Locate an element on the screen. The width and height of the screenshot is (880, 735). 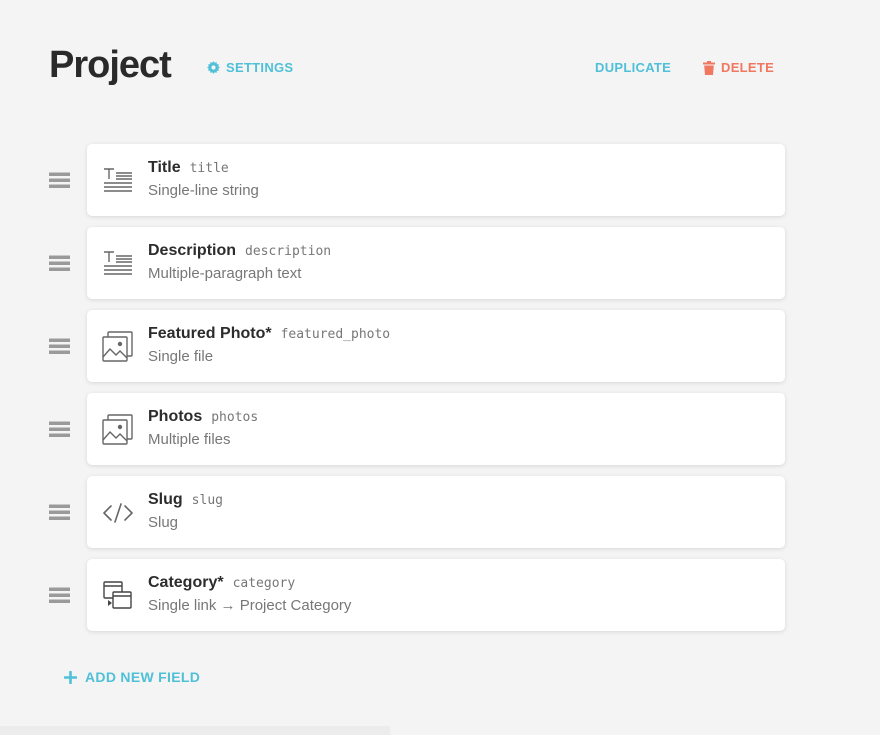
add-new-field-label: ADD NEW FIELD is located at coordinates (143, 677).